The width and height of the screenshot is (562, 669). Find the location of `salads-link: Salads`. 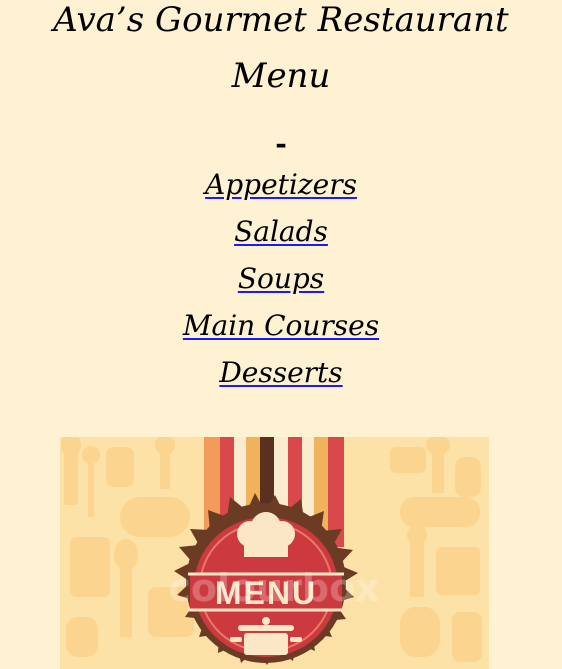

salads-link: Salads is located at coordinates (281, 231).